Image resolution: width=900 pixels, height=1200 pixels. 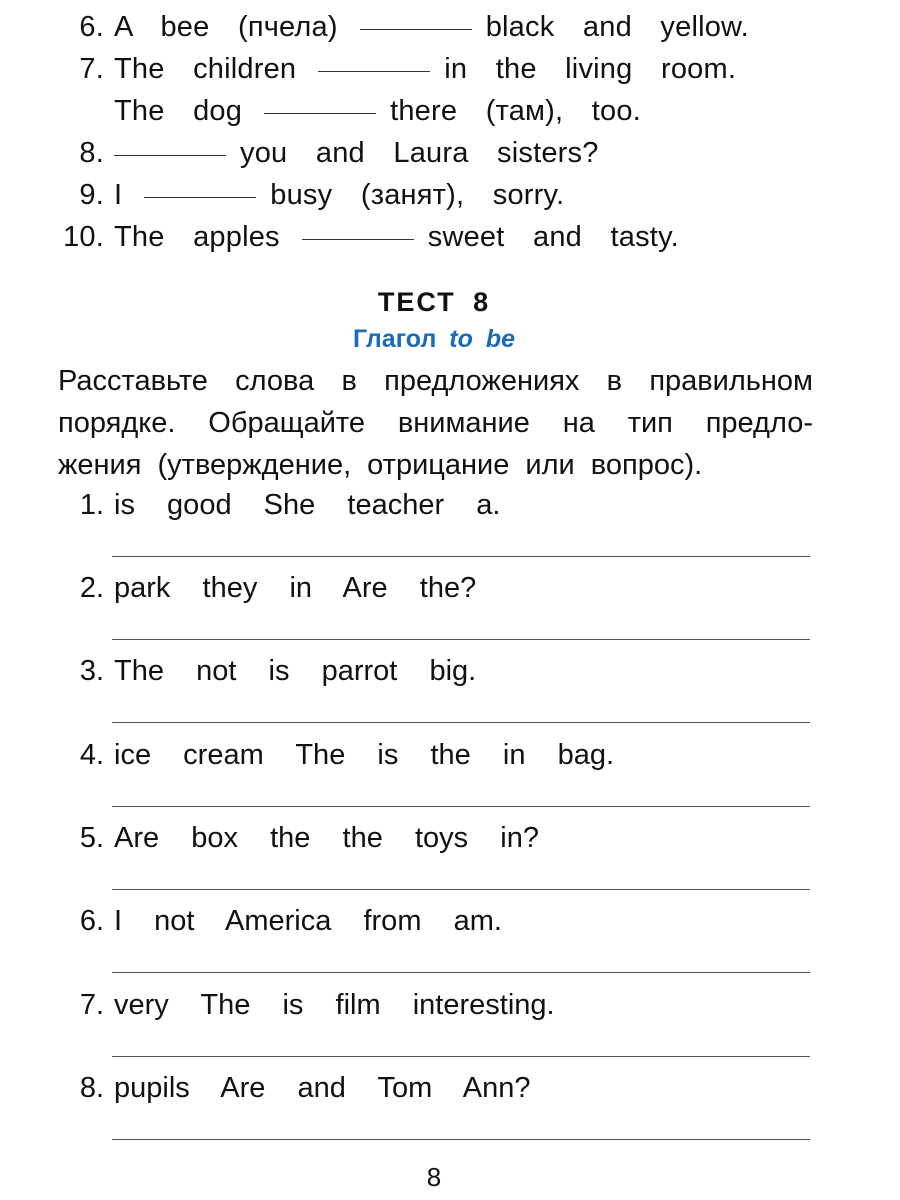 I want to click on fill-item-10: 10. The apples sweet and tasty., so click(x=450, y=237).